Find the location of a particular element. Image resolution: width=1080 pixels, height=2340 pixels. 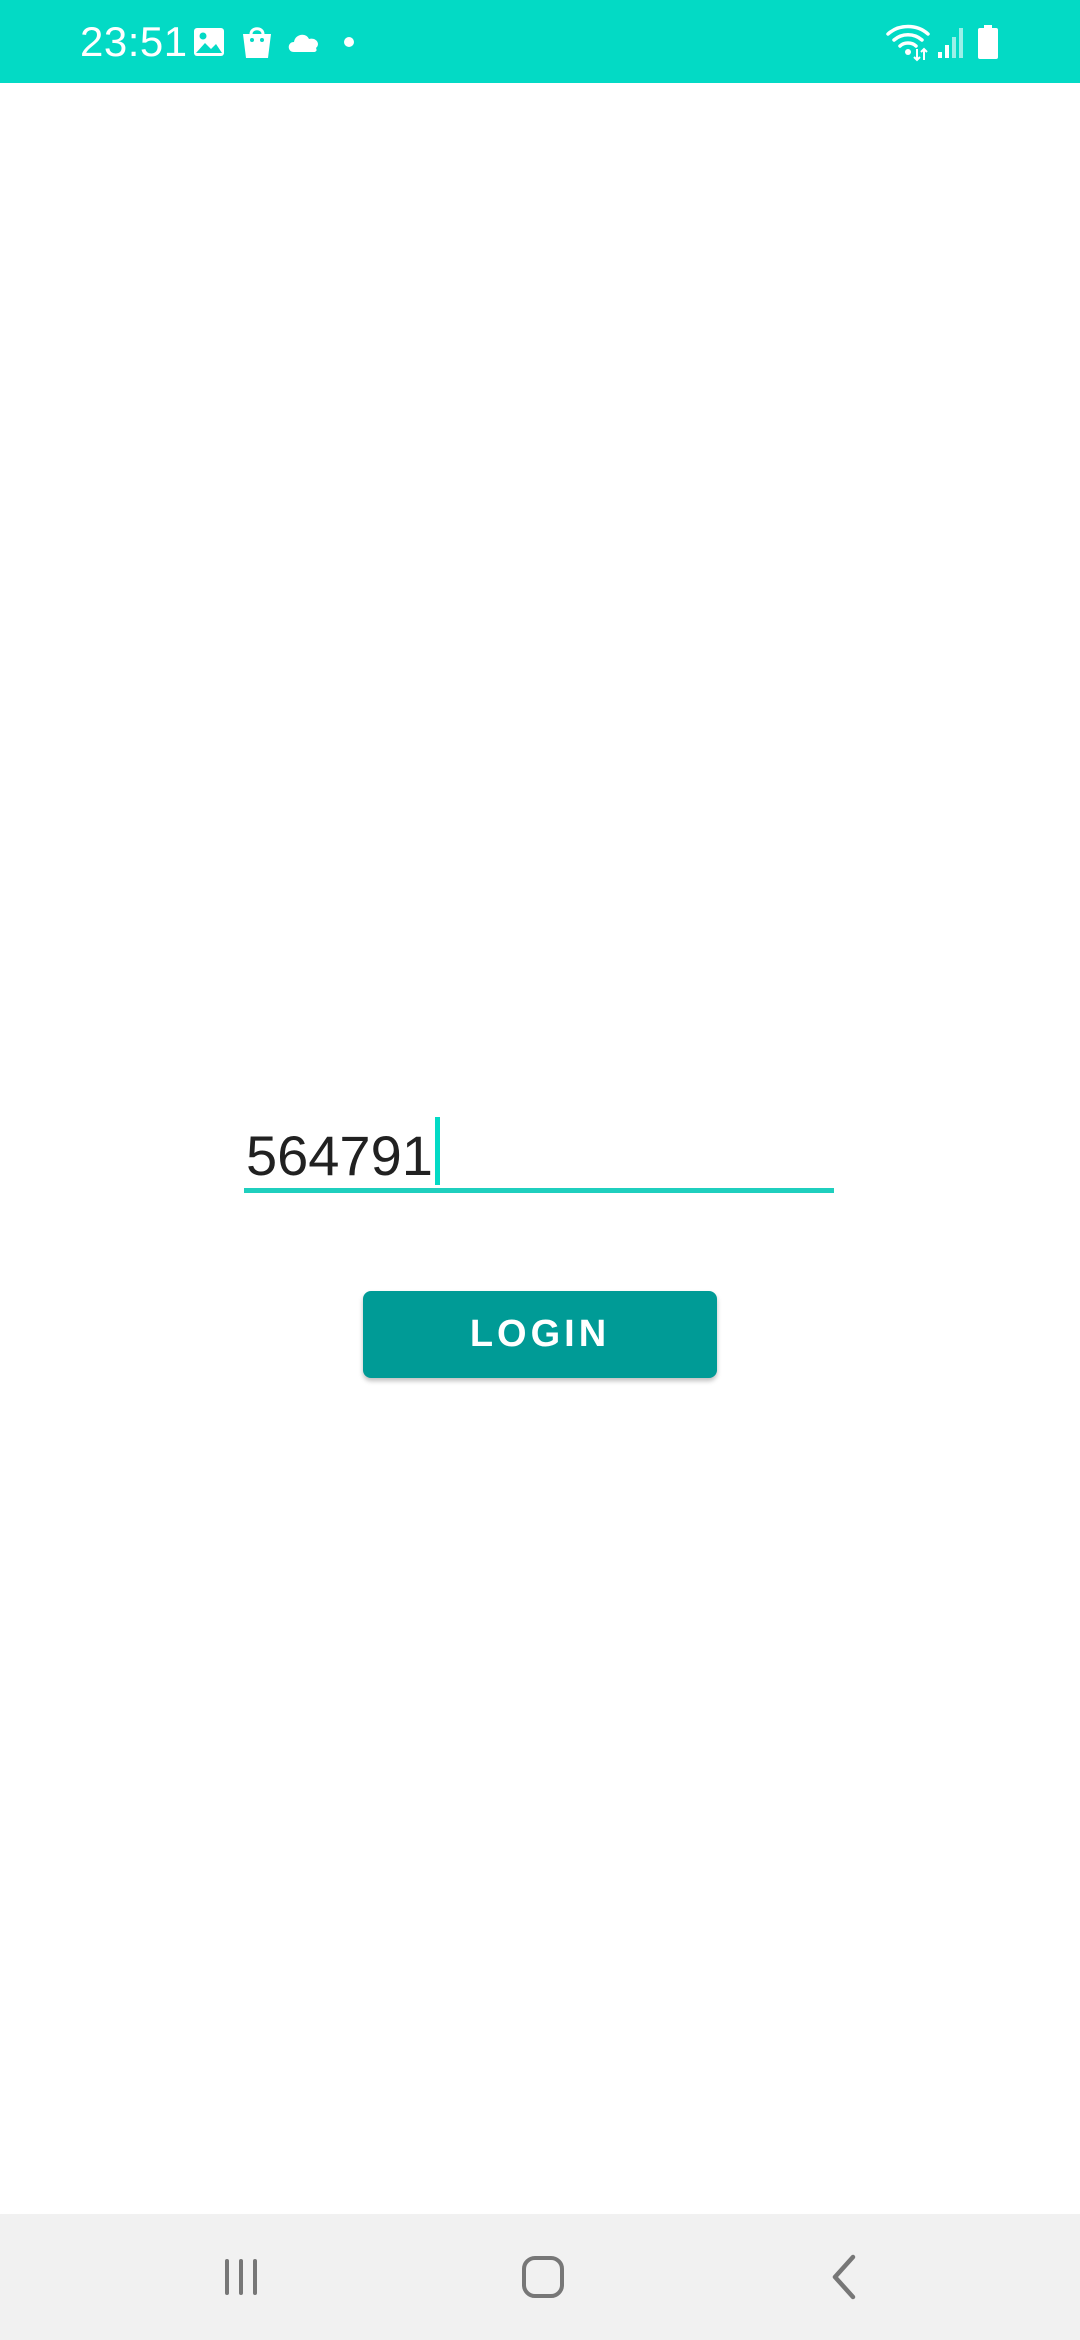

recent-apps-icon is located at coordinates (241, 2277).